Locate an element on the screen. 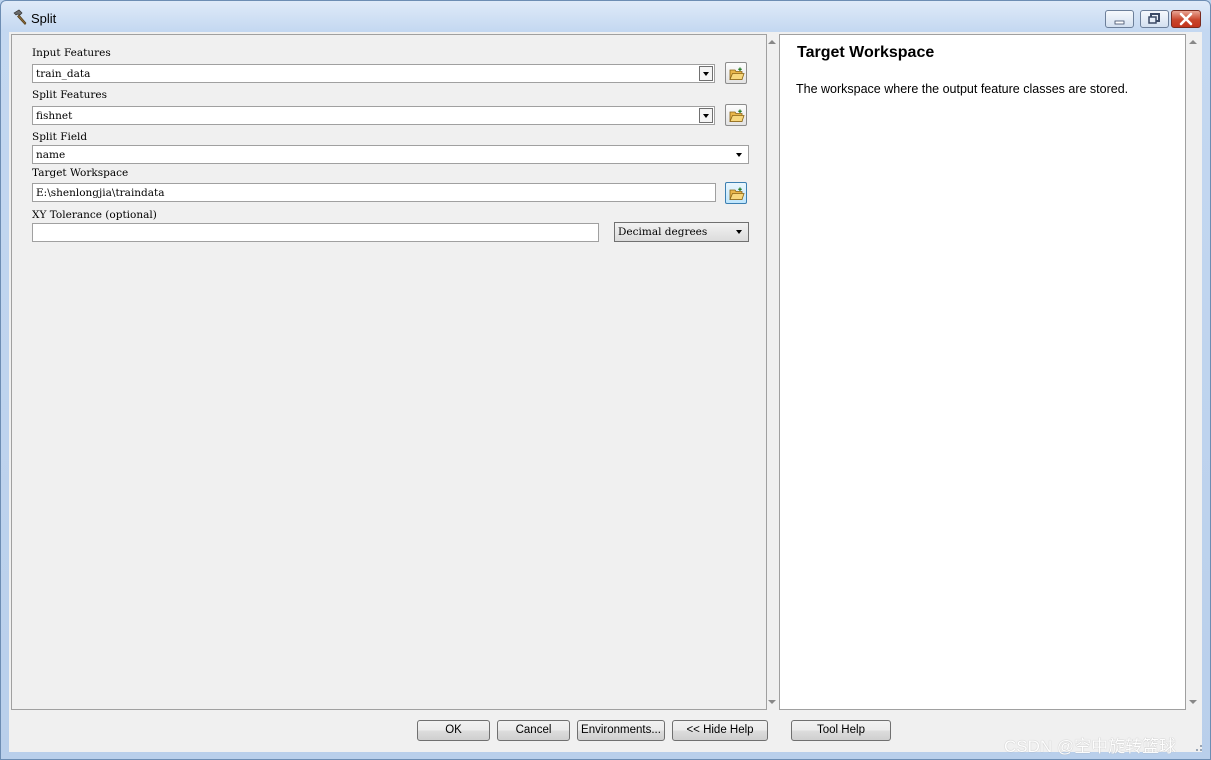 The height and width of the screenshot is (760, 1211). split-features-label: Split Features is located at coordinates (69, 95).